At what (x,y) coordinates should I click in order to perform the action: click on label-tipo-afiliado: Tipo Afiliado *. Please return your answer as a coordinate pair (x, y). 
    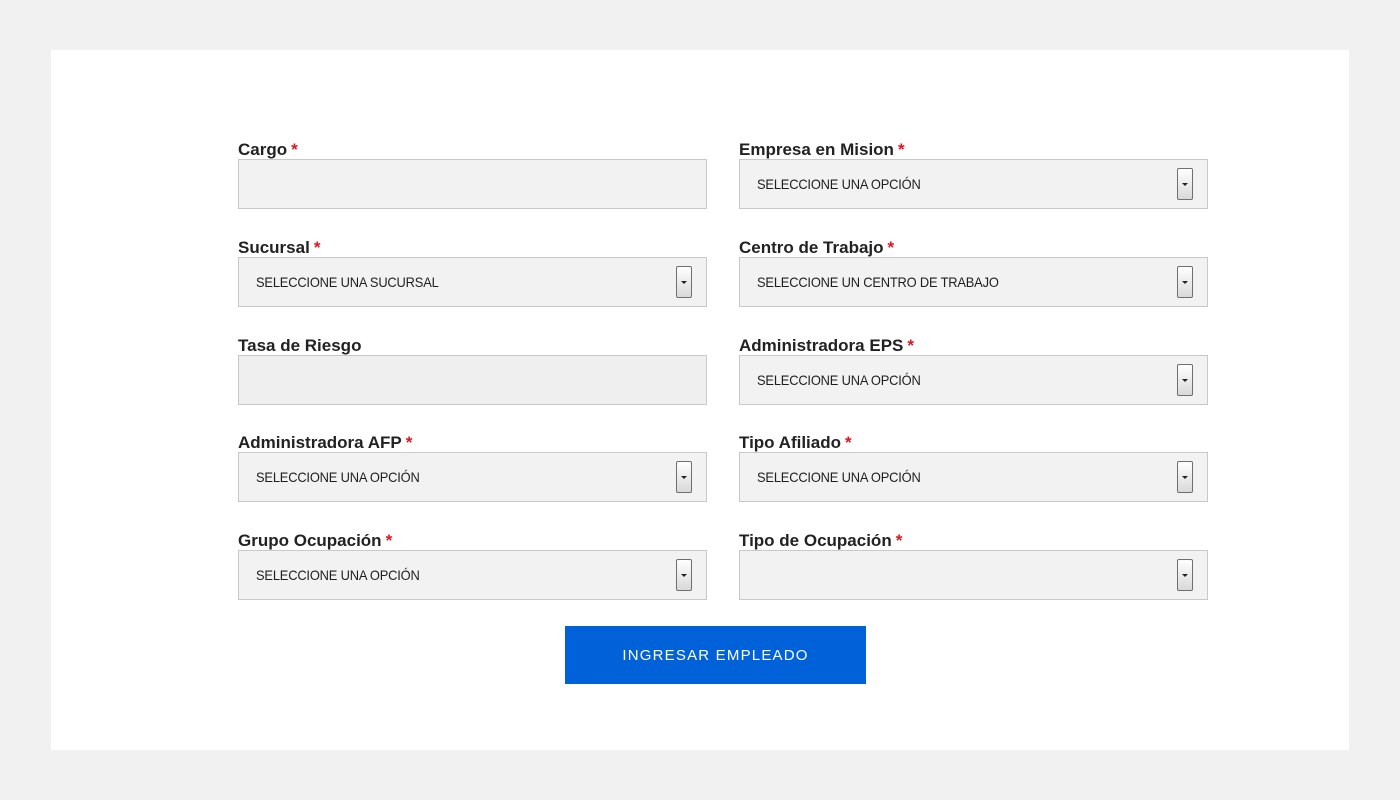
    Looking at the image, I should click on (795, 442).